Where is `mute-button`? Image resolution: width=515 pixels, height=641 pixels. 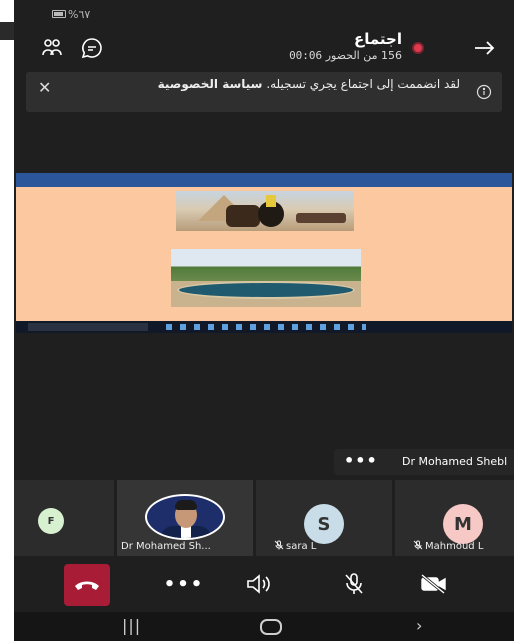 mute-button is located at coordinates (354, 584).